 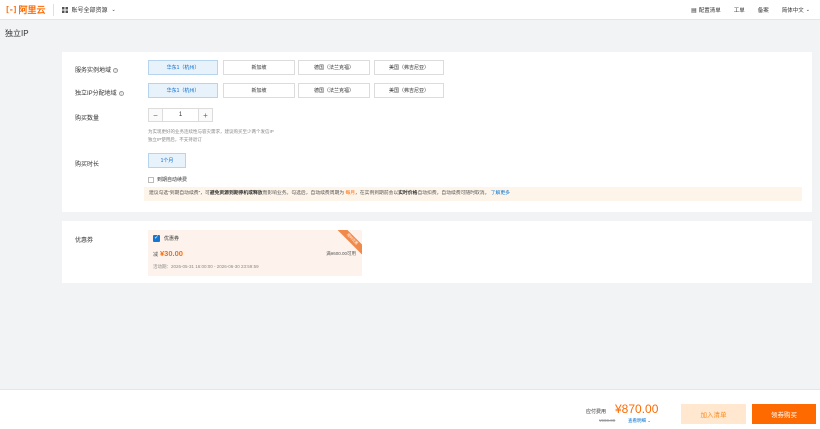 I want to click on auto-renew-checkbox: 到期自动续费, so click(x=167, y=179).